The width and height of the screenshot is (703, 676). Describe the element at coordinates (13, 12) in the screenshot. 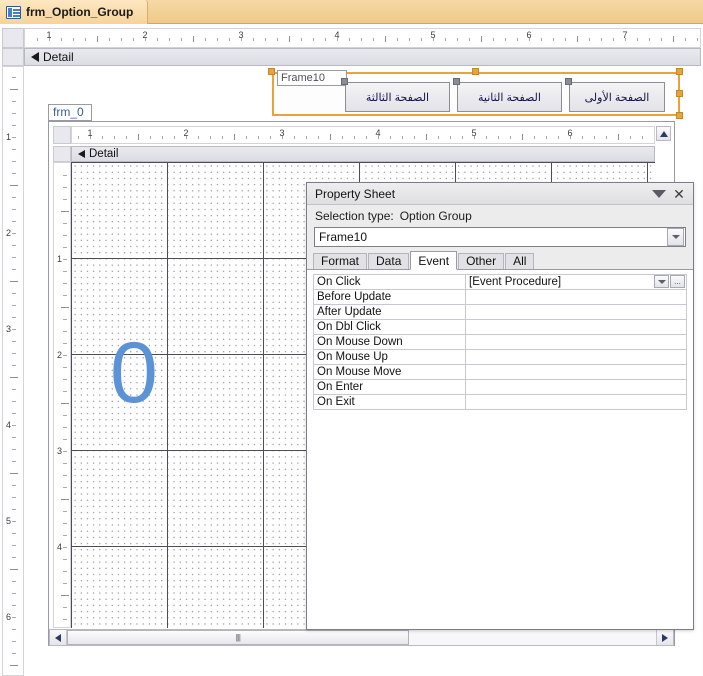

I see `form-design-icon` at that location.